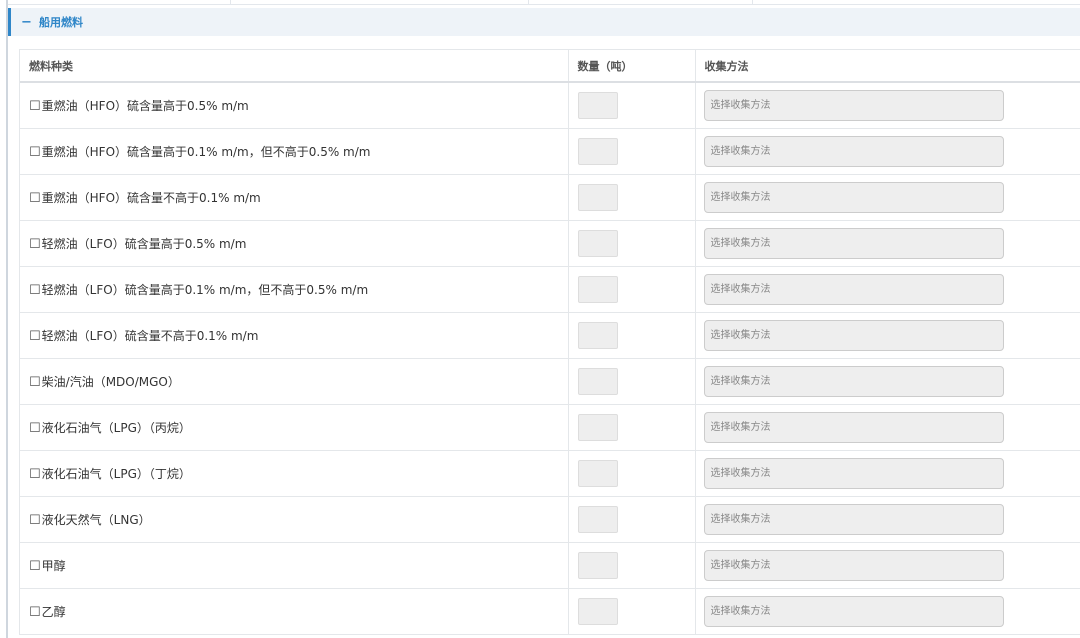 The image size is (1080, 638). Describe the element at coordinates (110, 382) in the screenshot. I see `fuel-type-label: 柴油/汽油（MDO/MGO）` at that location.